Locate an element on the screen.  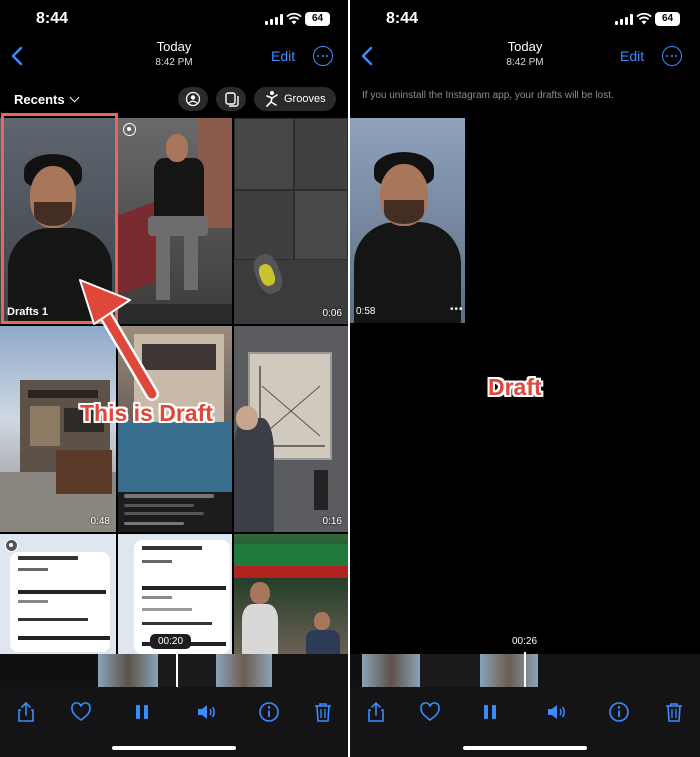
recents-label: Recents is located at coordinates (39, 99).